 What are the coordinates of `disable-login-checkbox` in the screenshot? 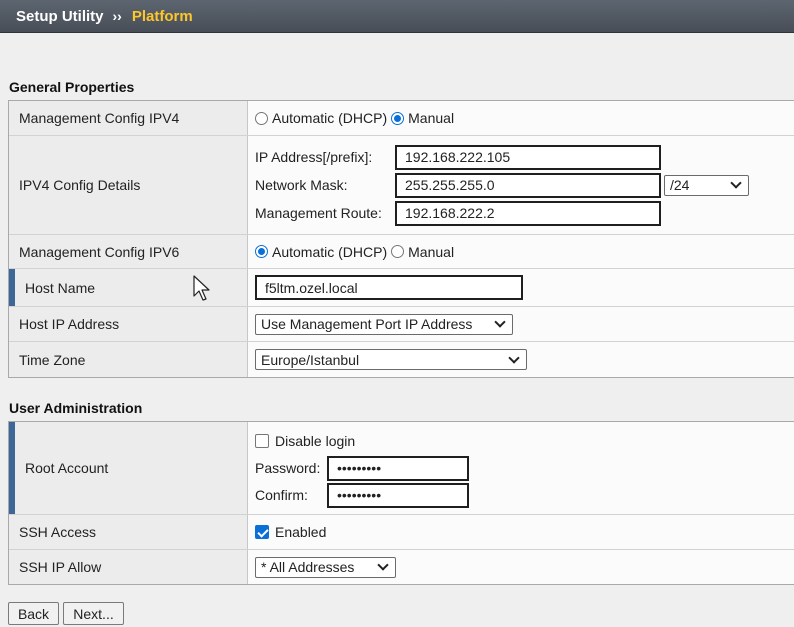 It's located at (262, 441).